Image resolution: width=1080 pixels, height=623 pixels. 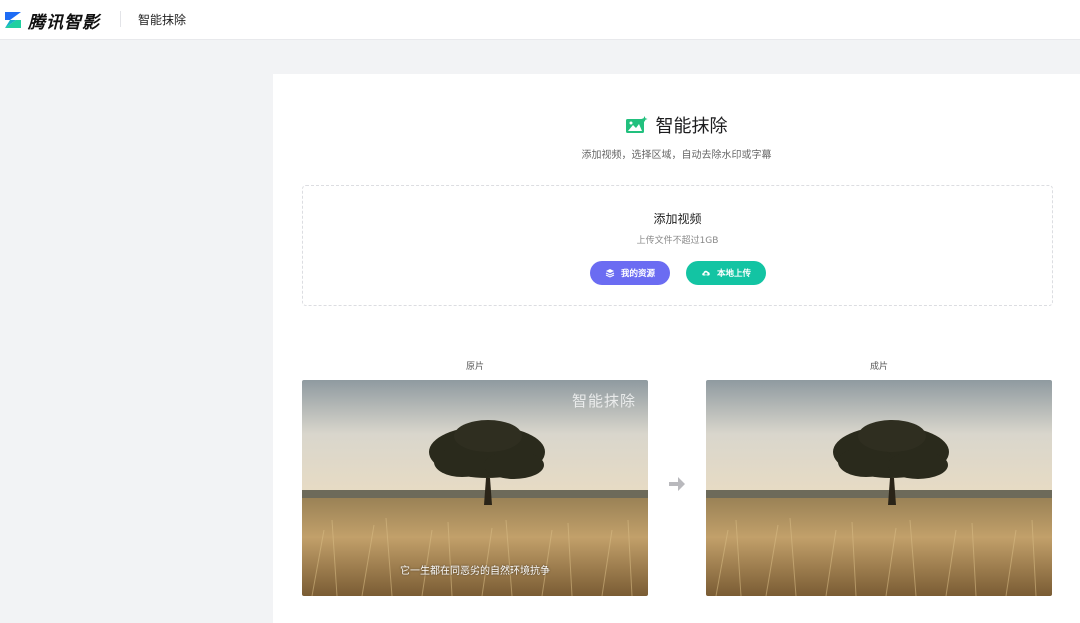 I want to click on video-subtitle-text: 它一生都在同恶劣的自然环境抗争, so click(x=475, y=571).